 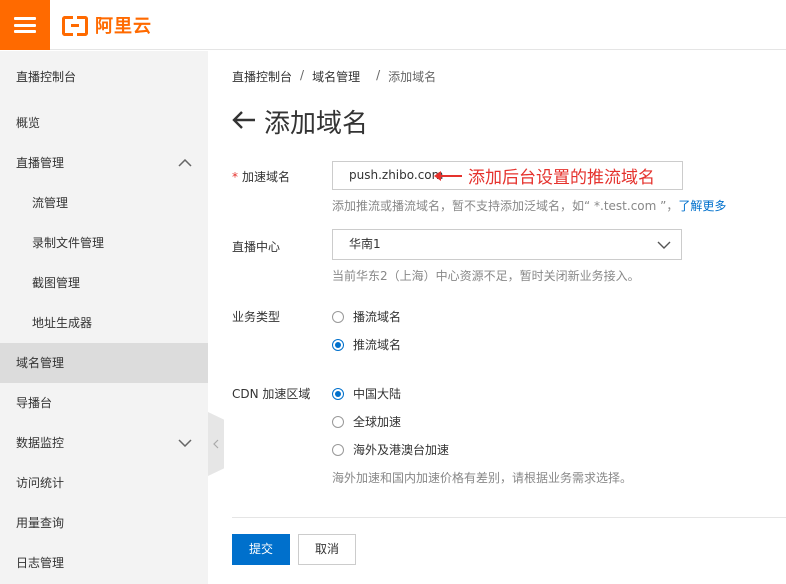 I want to click on sidebar-item-log-management: 日志管理, so click(x=104, y=563).